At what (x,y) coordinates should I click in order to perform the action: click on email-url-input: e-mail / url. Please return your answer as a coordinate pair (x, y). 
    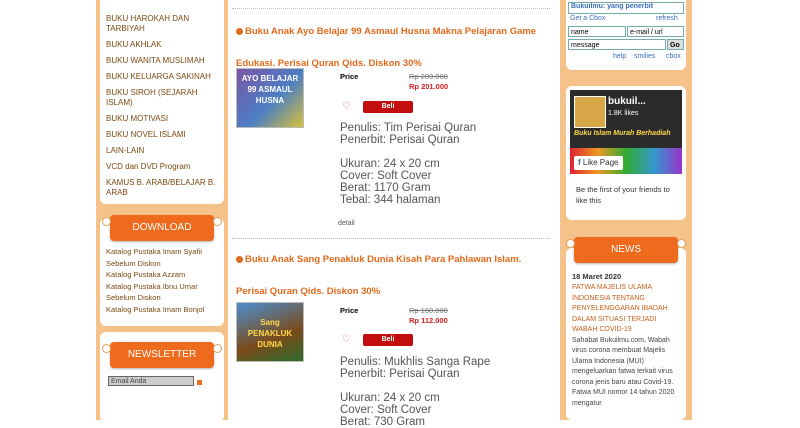
    Looking at the image, I should click on (655, 31).